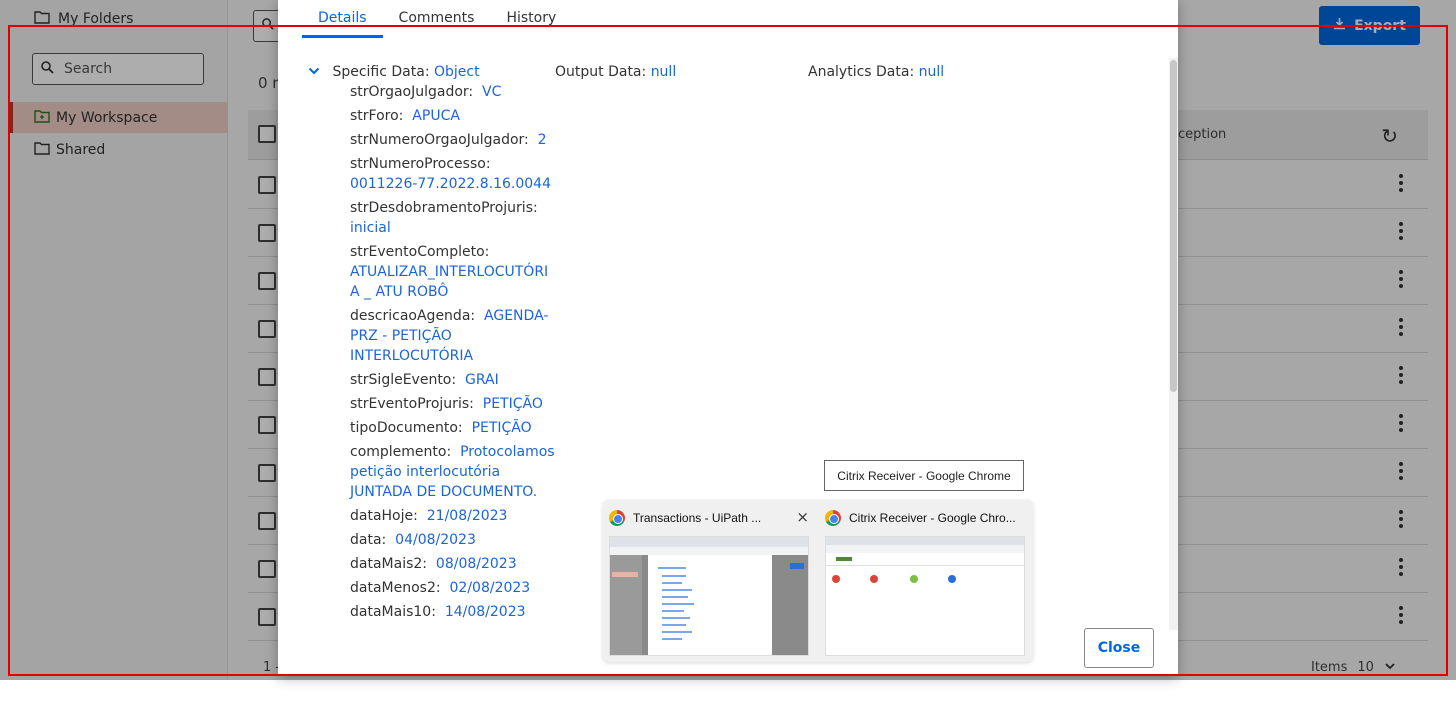  Describe the element at coordinates (1173, 226) in the screenshot. I see `scrollbar-thumb` at that location.